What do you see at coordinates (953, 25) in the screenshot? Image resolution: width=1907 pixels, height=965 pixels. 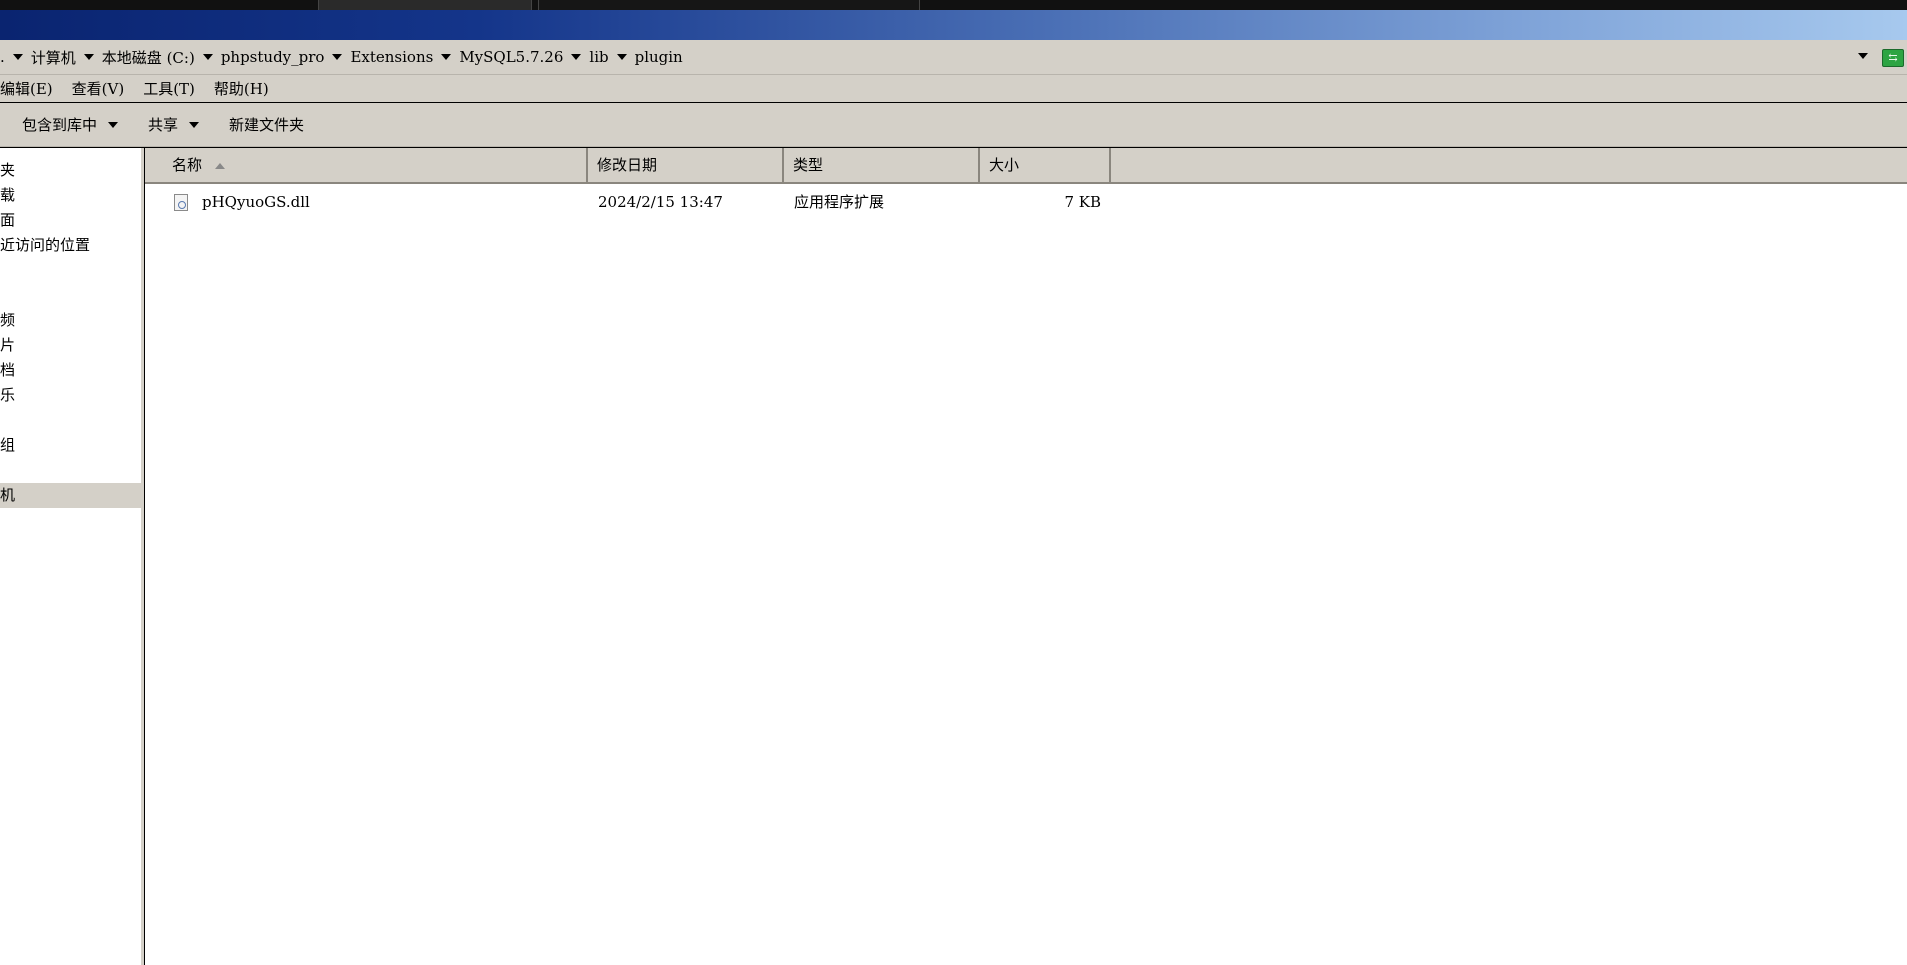 I see `window-title-bar` at bounding box center [953, 25].